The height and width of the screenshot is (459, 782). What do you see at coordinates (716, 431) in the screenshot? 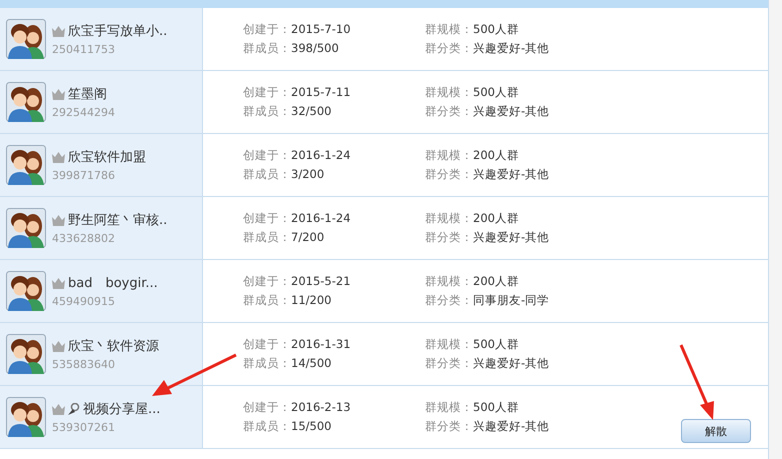
I see `disband-button: 解散` at bounding box center [716, 431].